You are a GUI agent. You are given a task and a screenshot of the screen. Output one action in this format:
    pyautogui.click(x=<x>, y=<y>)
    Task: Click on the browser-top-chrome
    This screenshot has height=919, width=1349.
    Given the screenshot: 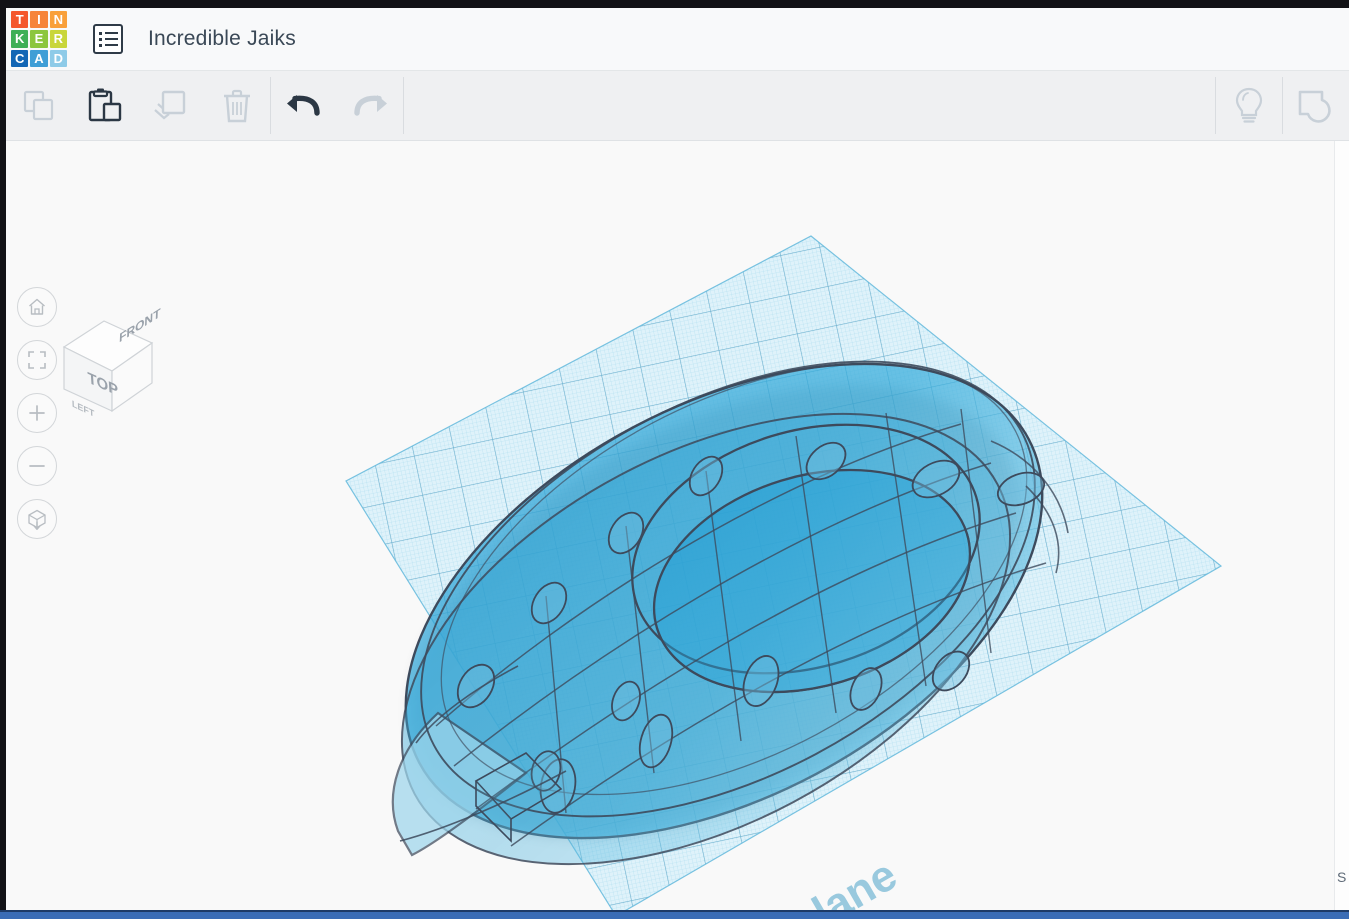 What is the action you would take?
    pyautogui.click(x=674, y=4)
    